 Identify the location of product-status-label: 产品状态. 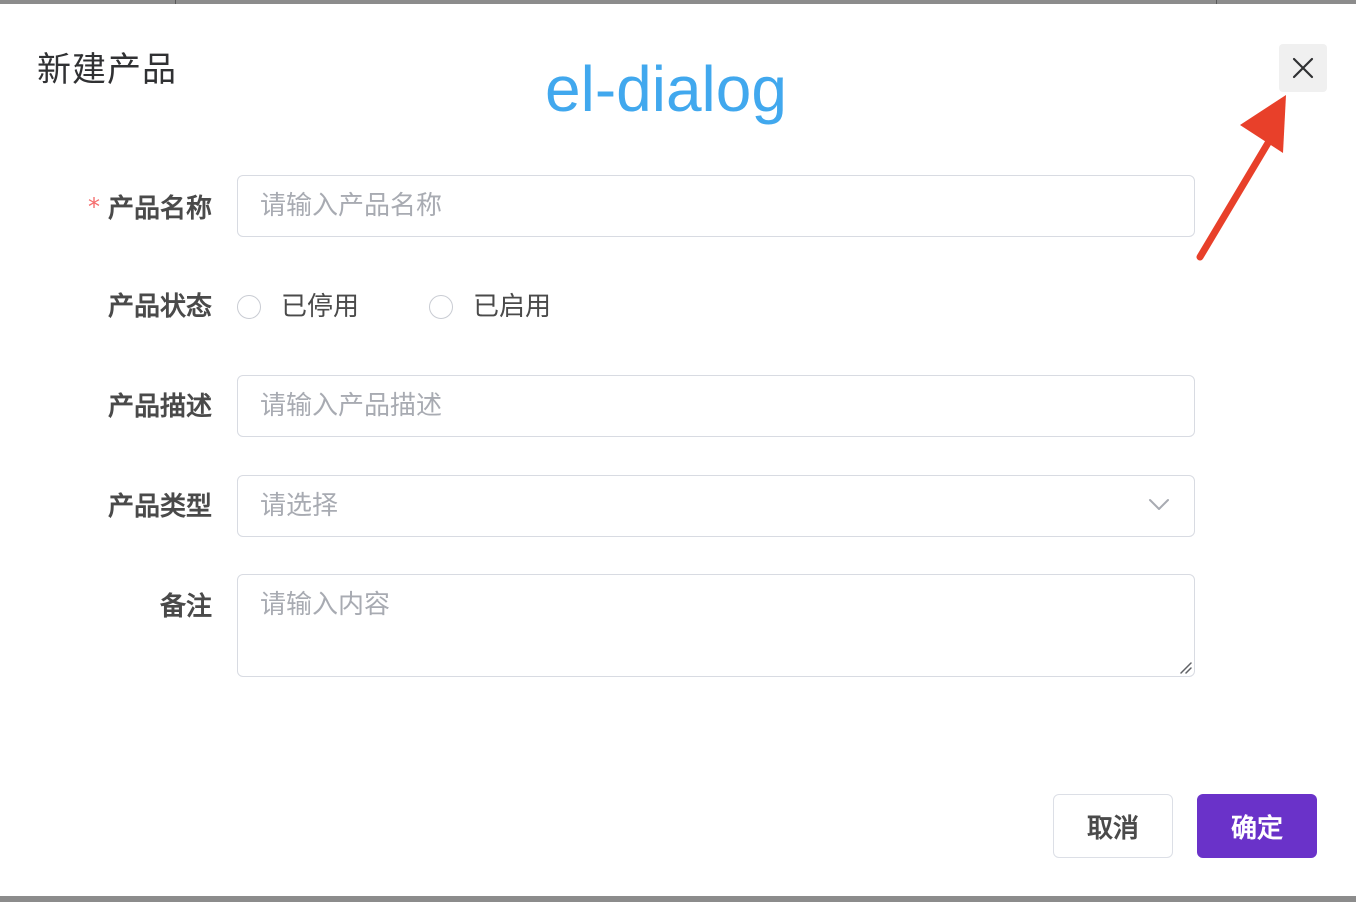
(159, 307).